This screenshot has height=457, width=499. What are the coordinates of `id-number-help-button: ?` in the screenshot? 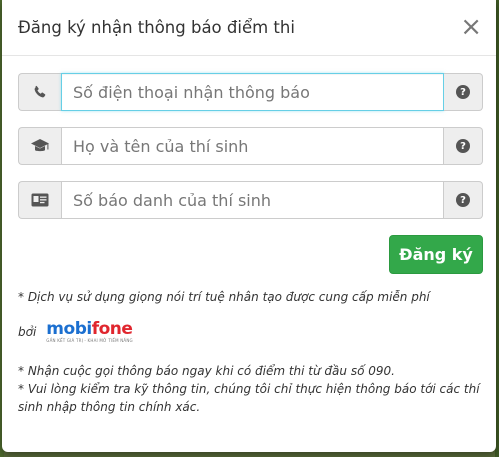 It's located at (463, 200).